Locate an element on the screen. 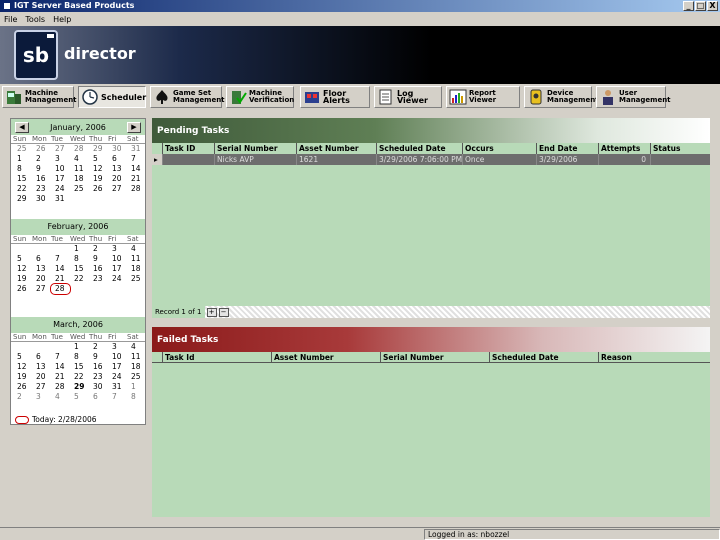  calendar-day: 14 is located at coordinates (60, 269).